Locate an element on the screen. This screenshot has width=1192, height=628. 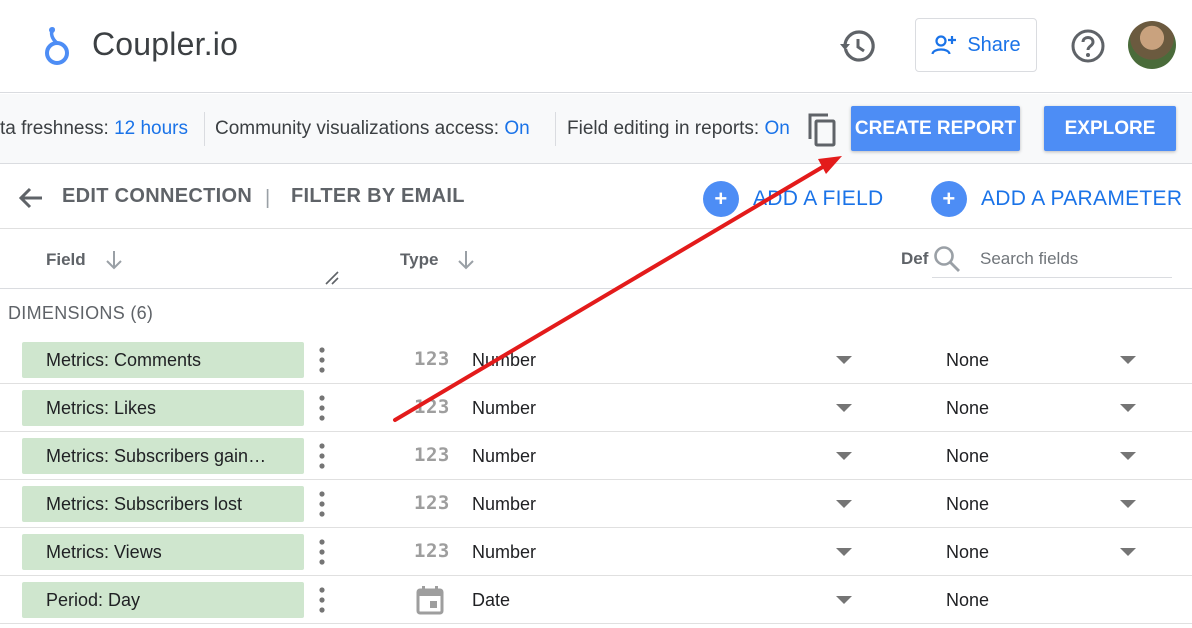
column-header-default-aggregation: Def is located at coordinates (914, 259).